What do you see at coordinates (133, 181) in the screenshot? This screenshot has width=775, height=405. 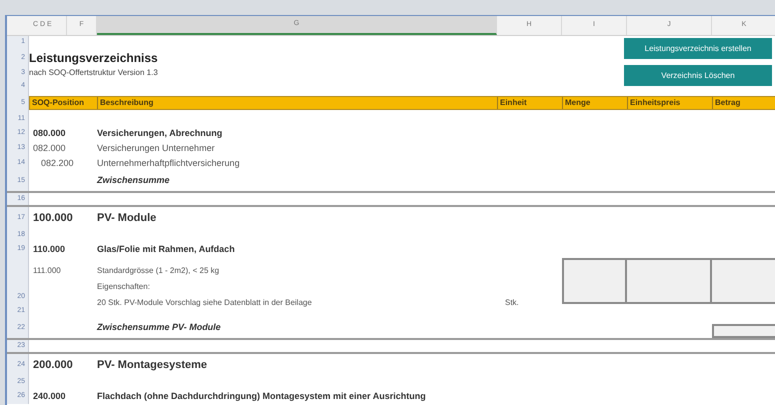 I see `subtotal-label: Zwischensumme` at bounding box center [133, 181].